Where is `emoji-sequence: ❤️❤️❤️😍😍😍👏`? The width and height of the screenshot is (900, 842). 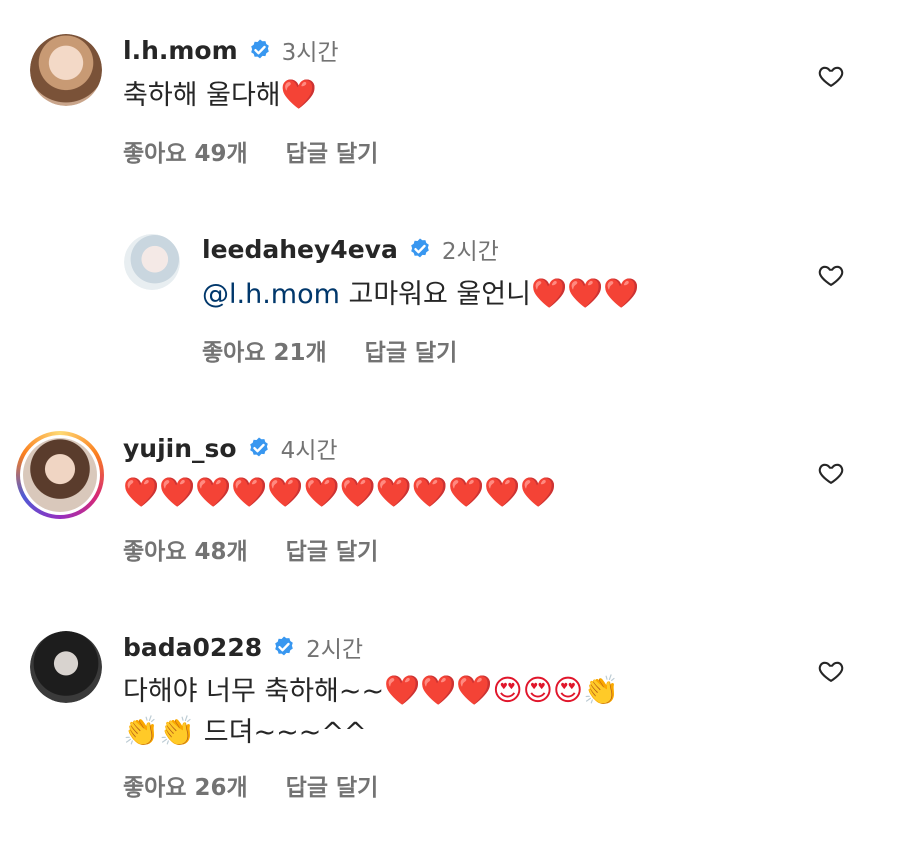
emoji-sequence: ❤️❤️❤️😍😍😍👏 is located at coordinates (502, 690).